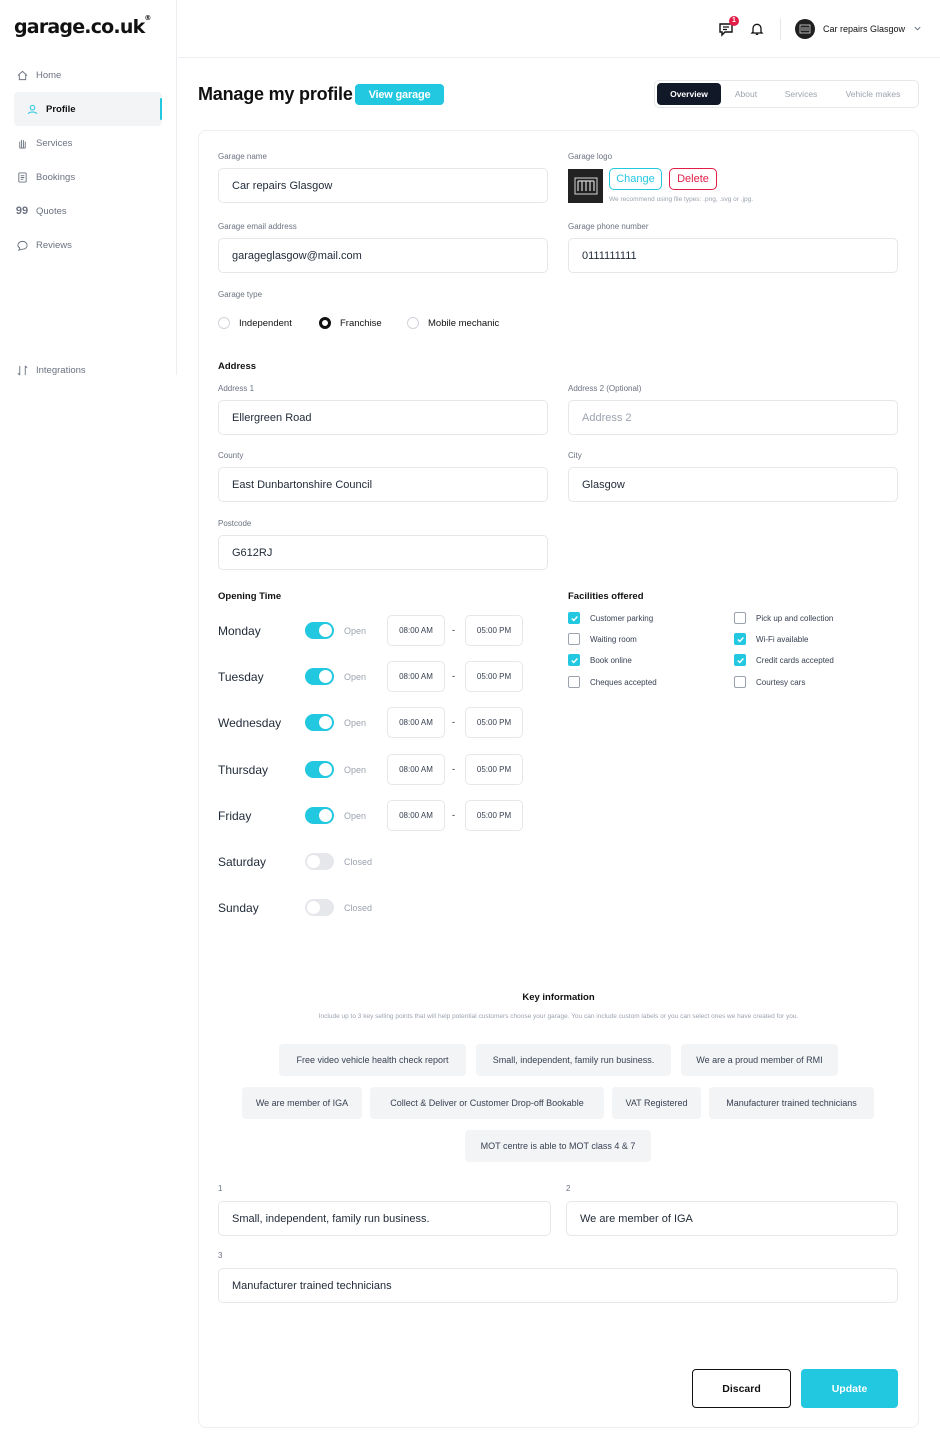 The height and width of the screenshot is (1449, 940). Describe the element at coordinates (22, 245) in the screenshot. I see `chat-icon` at that location.